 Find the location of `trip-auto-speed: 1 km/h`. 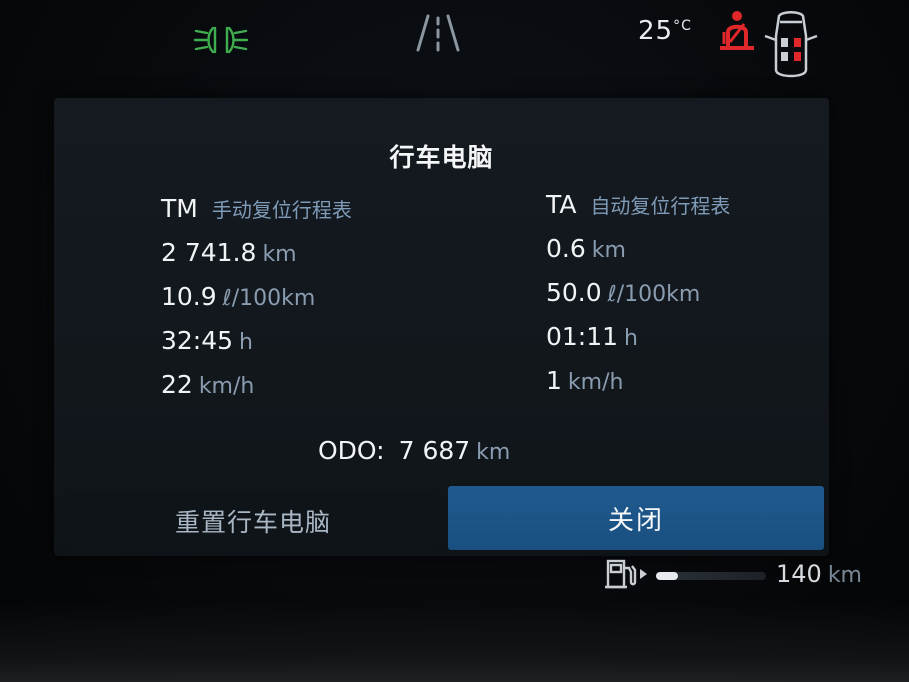

trip-auto-speed: 1 km/h is located at coordinates (638, 384).